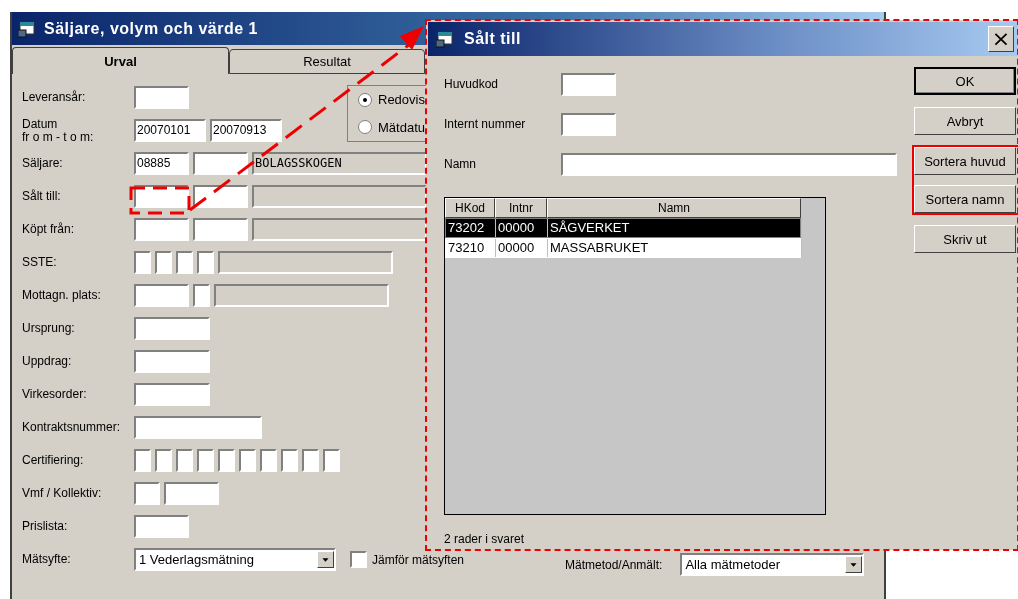  Describe the element at coordinates (62, 295) in the screenshot. I see `field-label: Mottagn. plats:` at that location.